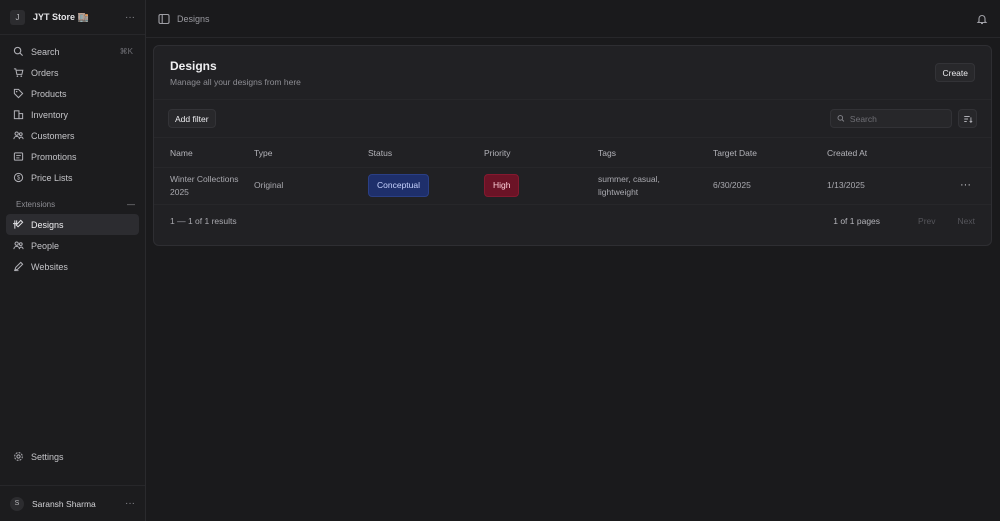 The height and width of the screenshot is (521, 1000). I want to click on store-menu-button: ···, so click(130, 17).